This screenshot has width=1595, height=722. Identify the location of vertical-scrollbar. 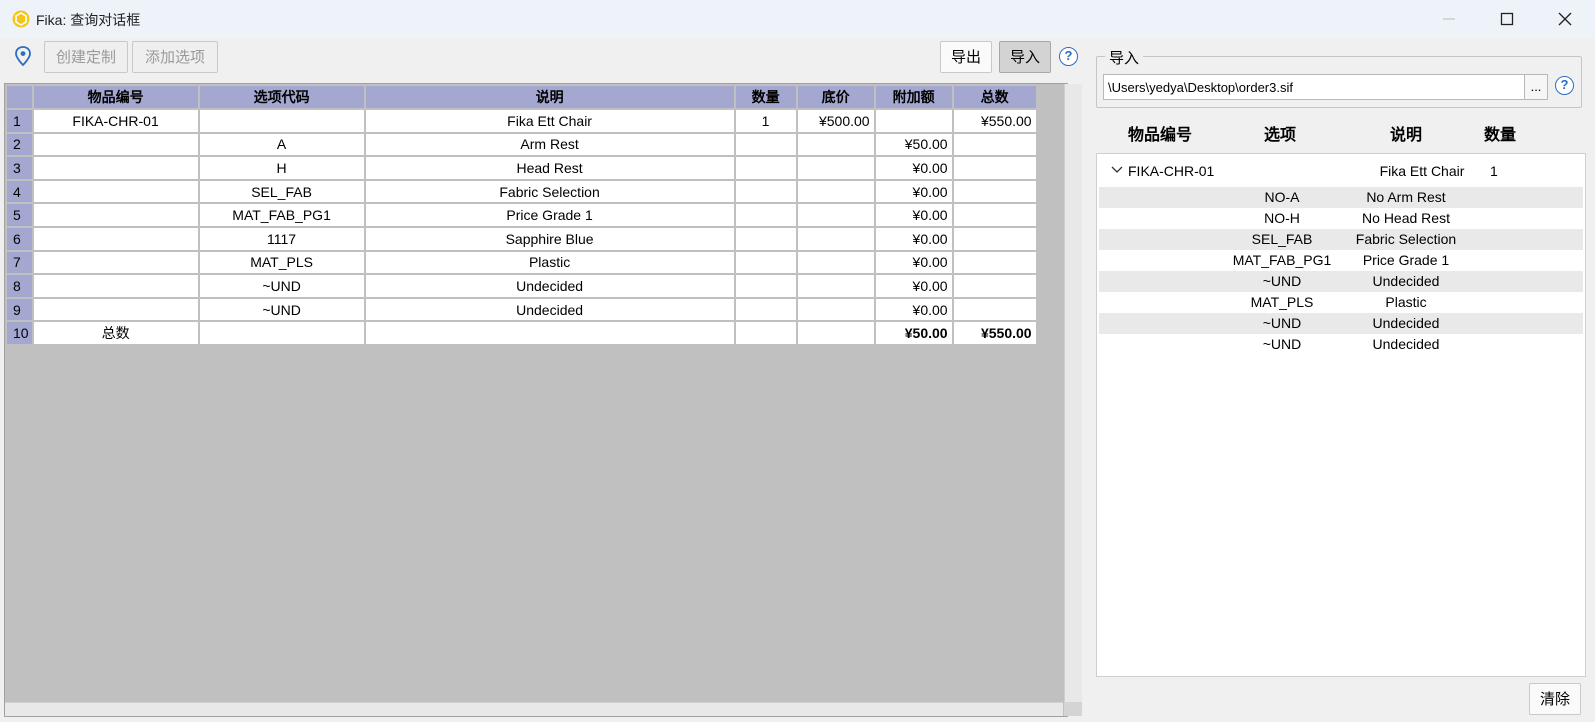
(1073, 400).